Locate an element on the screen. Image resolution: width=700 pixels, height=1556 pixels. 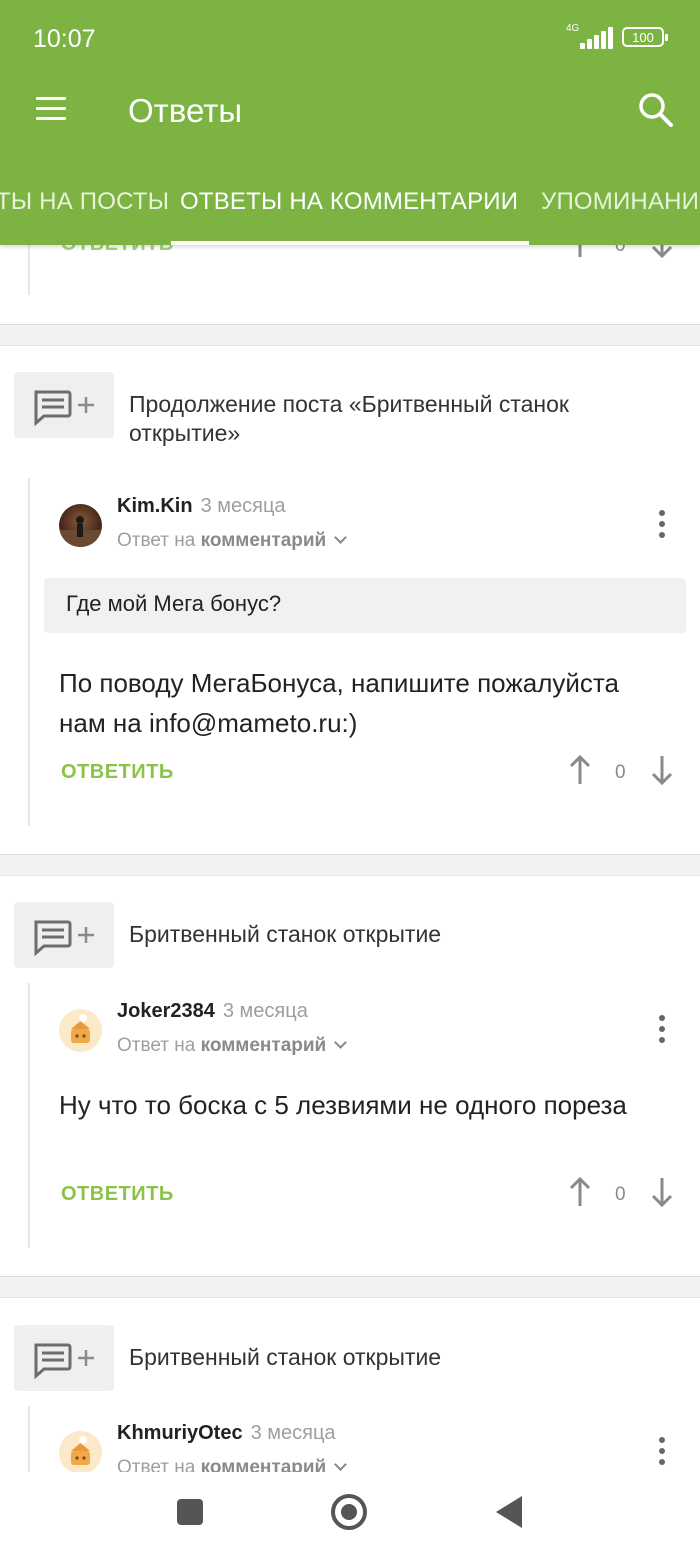
tab-mentions: УПОМИНАНИ is located at coordinates (620, 202).